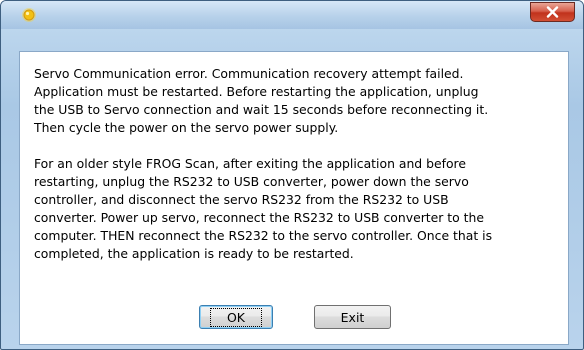 This screenshot has width=584, height=350. What do you see at coordinates (292, 15) in the screenshot?
I see `title-bar` at bounding box center [292, 15].